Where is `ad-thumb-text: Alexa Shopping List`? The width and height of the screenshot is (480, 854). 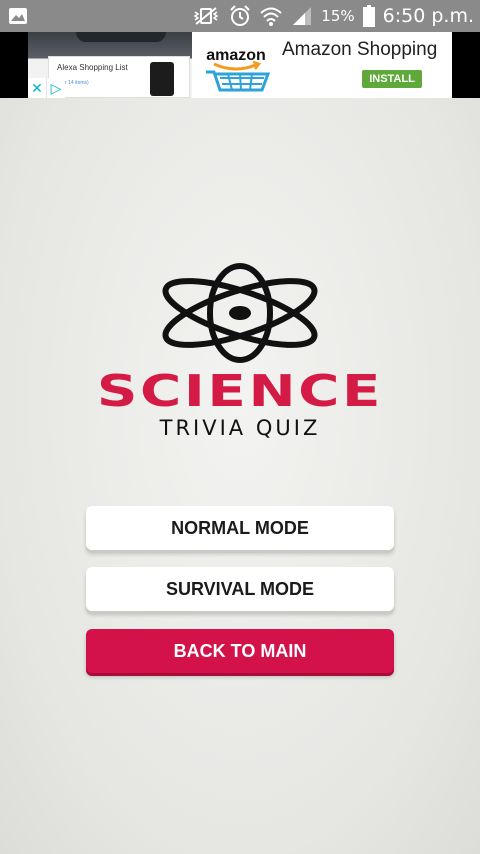 ad-thumb-text: Alexa Shopping List is located at coordinates (92, 67).